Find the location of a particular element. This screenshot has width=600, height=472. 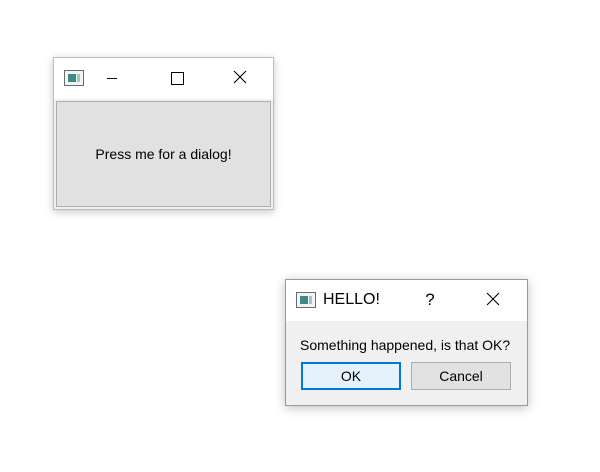

ok-button: OK is located at coordinates (351, 376).